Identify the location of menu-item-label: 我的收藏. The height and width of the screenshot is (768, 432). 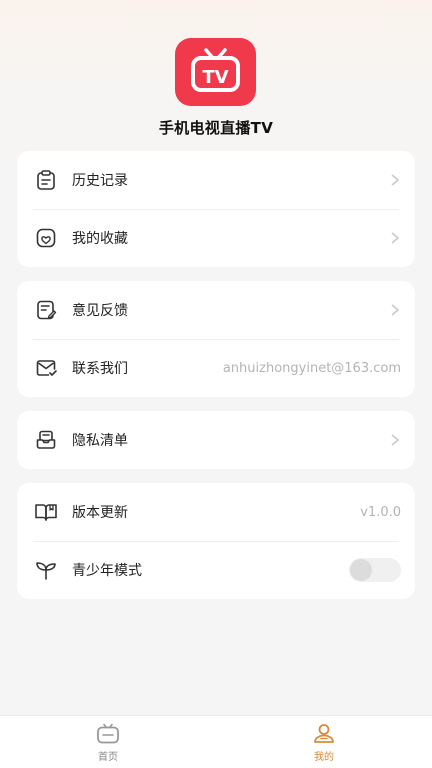
(100, 239).